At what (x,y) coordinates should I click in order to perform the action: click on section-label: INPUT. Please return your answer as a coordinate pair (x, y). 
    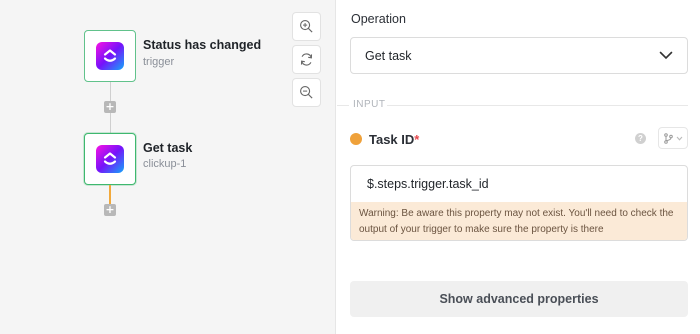
    Looking at the image, I should click on (369, 104).